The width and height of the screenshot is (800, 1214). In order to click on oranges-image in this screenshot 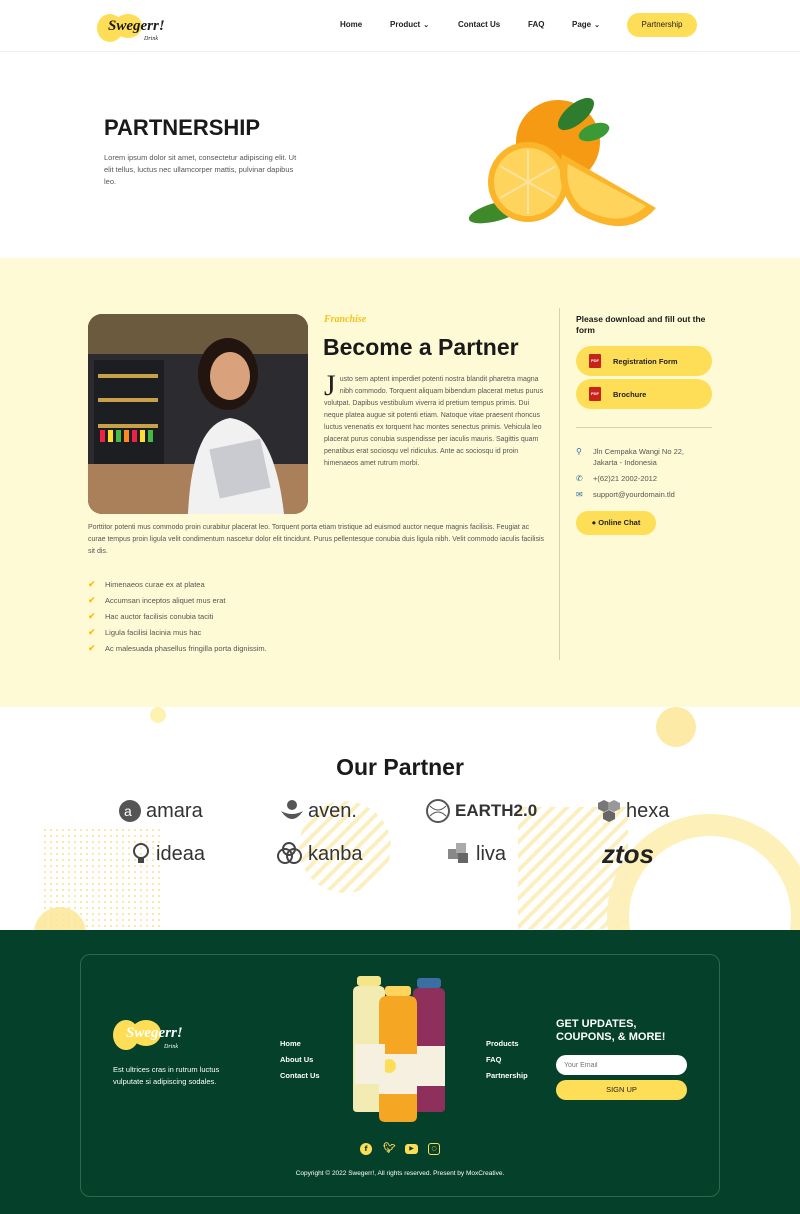, I will do `click(562, 162)`.